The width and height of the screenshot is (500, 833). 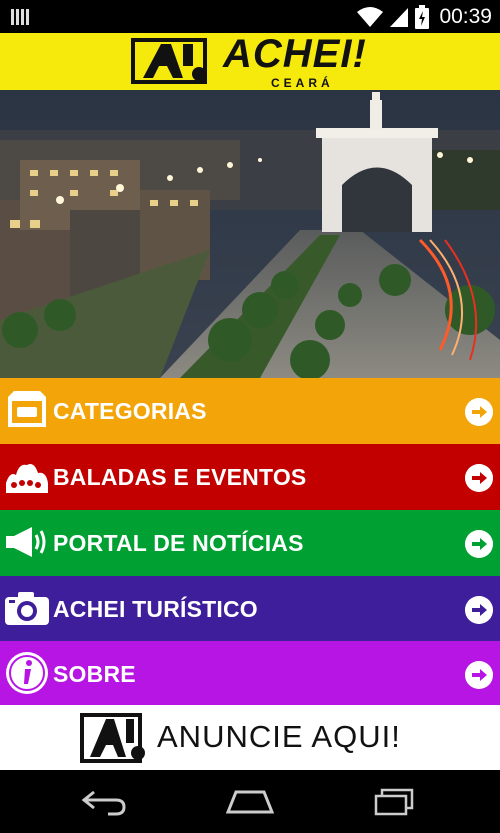 I want to click on status-bar: 00:39, so click(x=250, y=16).